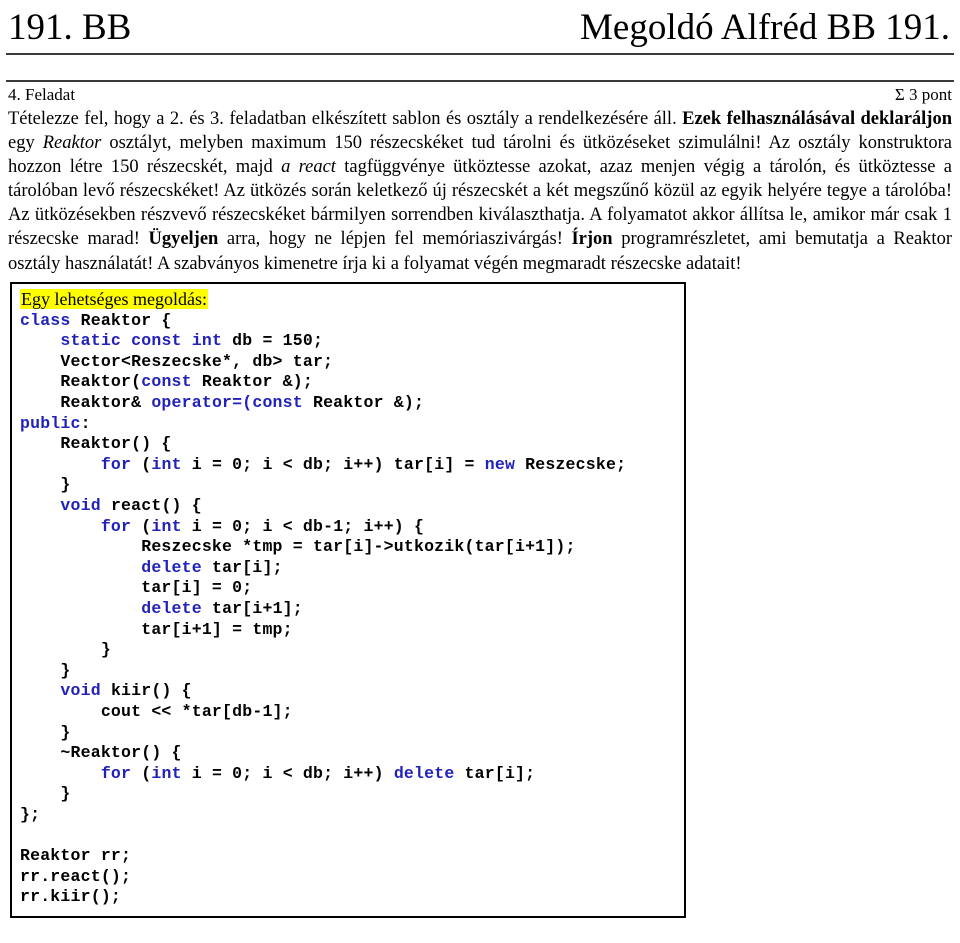 The width and height of the screenshot is (960, 943). I want to click on code-line: Reaktor() {, so click(96, 443).